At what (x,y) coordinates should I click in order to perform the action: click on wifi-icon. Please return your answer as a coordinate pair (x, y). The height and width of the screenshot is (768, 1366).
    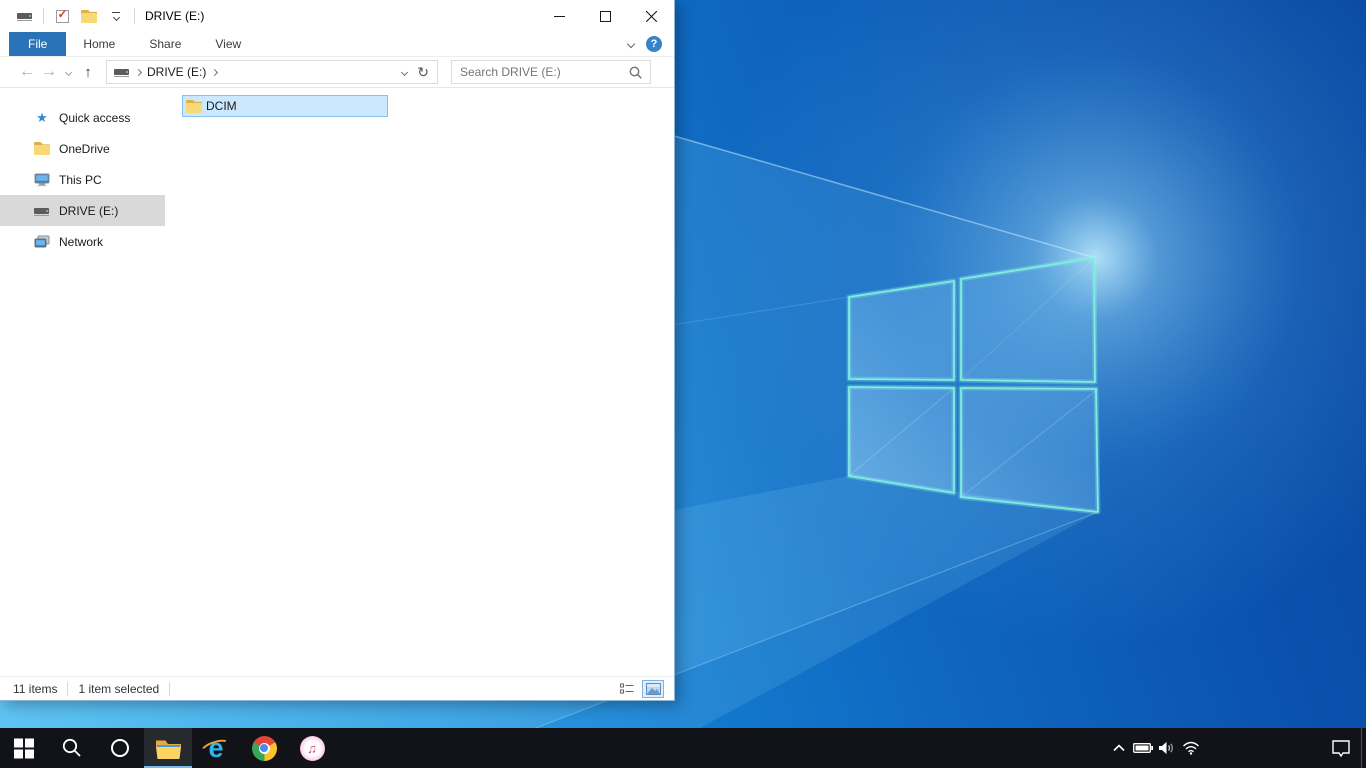
    Looking at the image, I should click on (1191, 748).